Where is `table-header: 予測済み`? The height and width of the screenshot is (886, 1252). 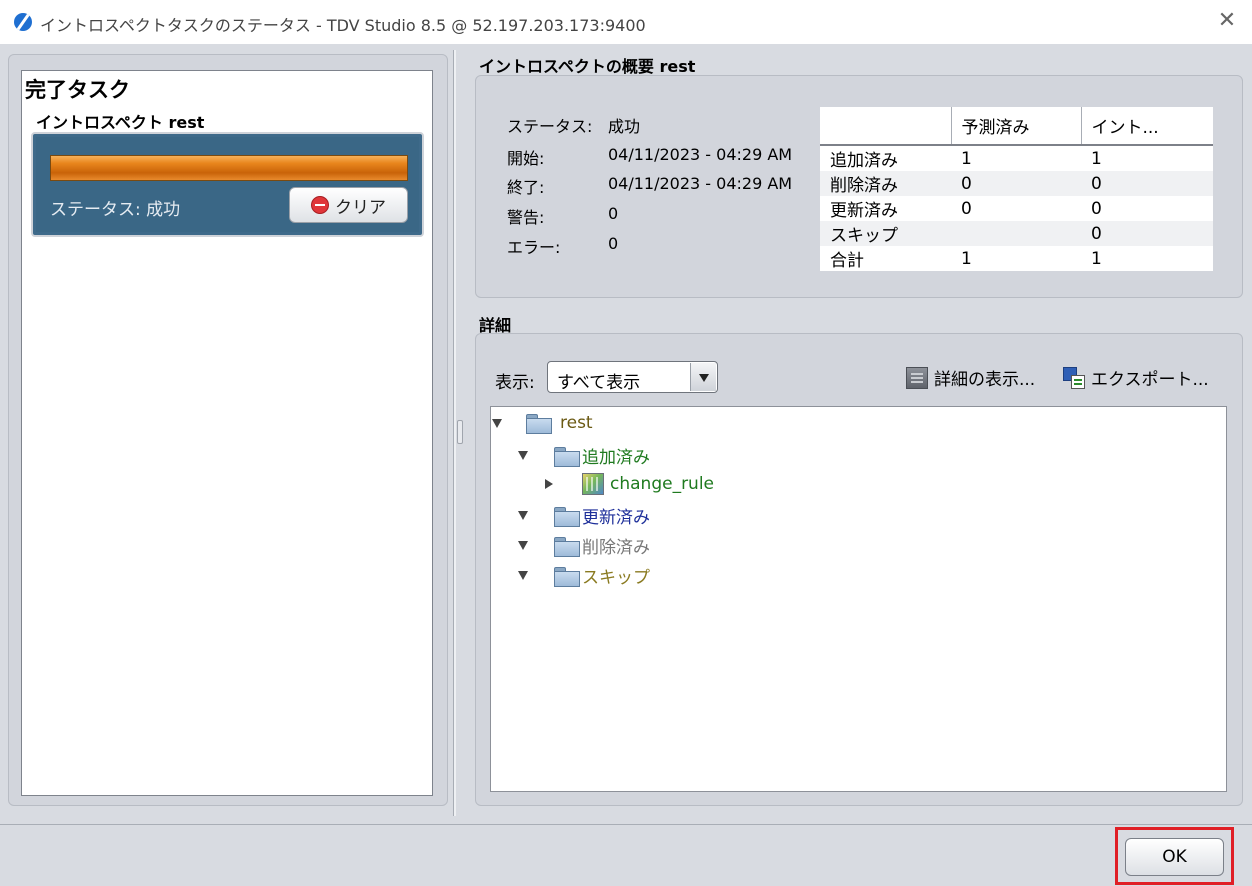
table-header: 予測済み is located at coordinates (1016, 126).